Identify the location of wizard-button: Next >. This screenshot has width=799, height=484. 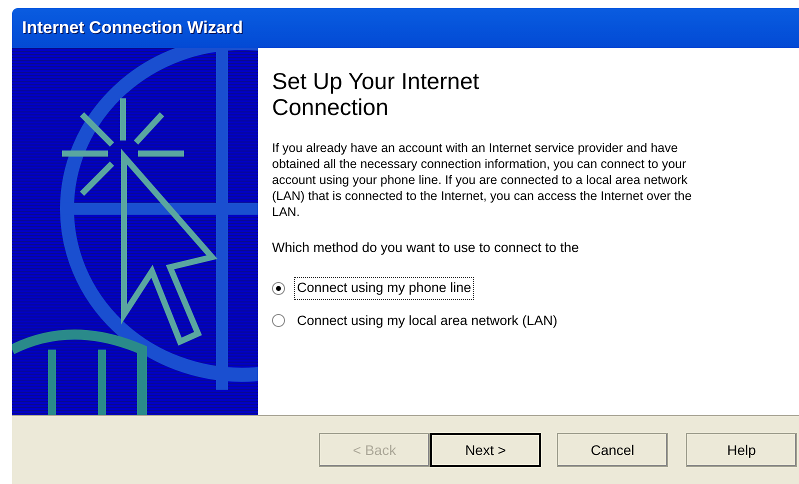
(485, 450).